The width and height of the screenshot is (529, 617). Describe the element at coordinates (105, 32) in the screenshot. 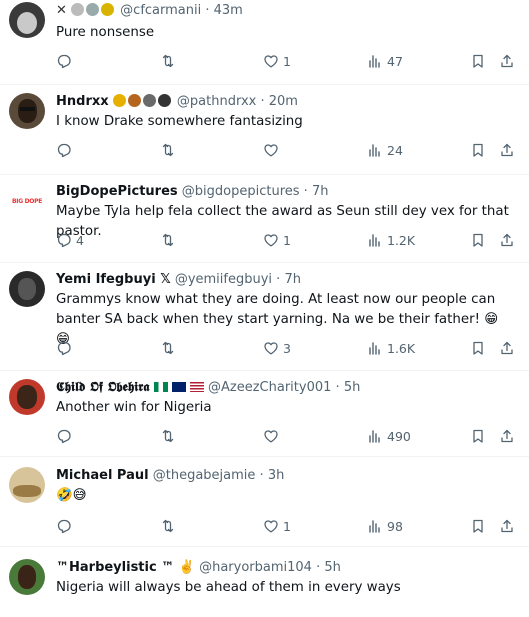

I see `tweet-text: Pure nonsense` at that location.